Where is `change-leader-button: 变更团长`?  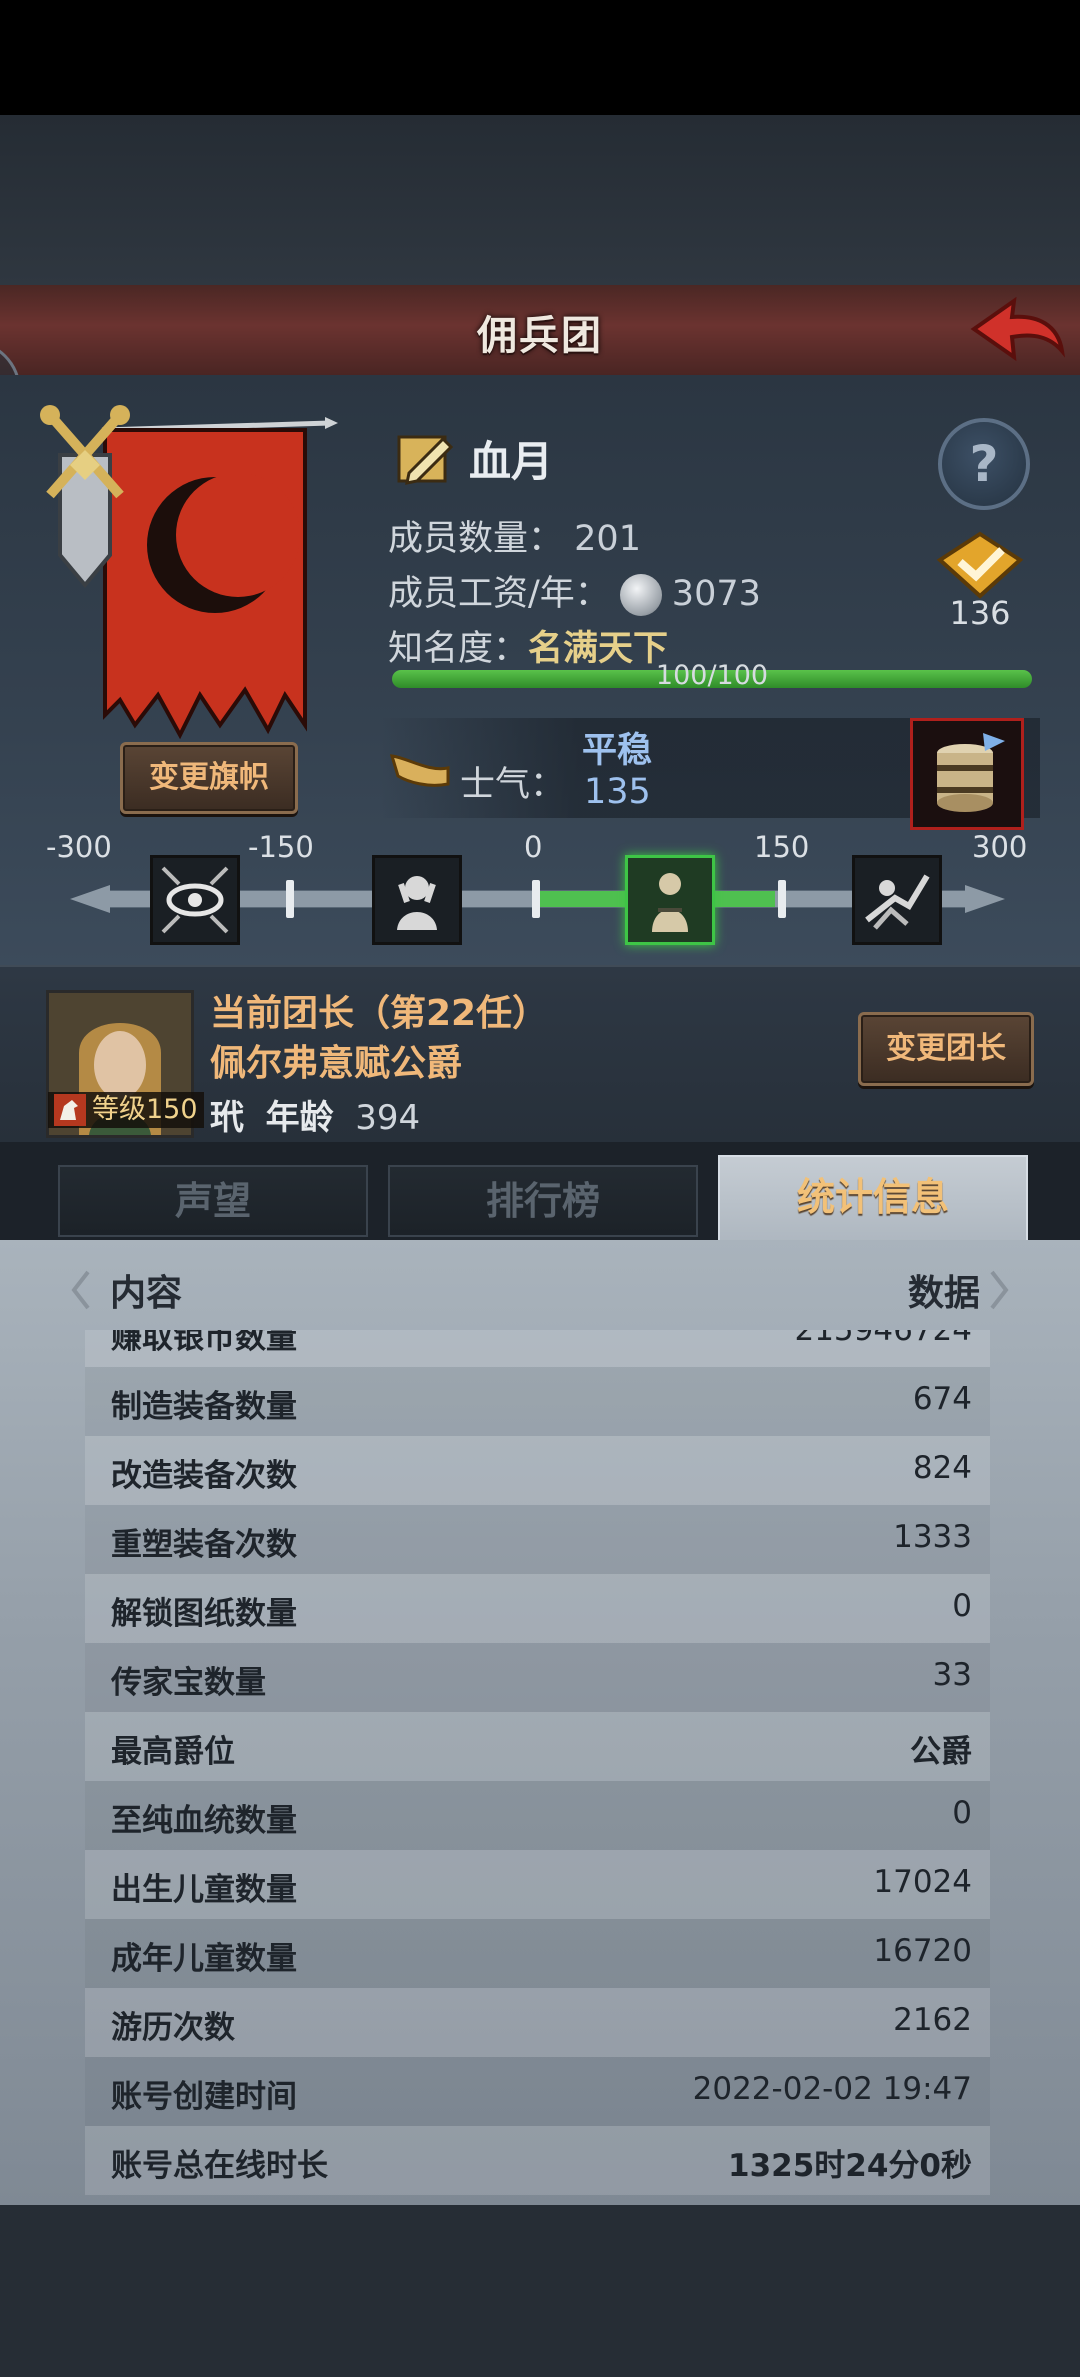
change-leader-button: 变更团长 is located at coordinates (946, 1049).